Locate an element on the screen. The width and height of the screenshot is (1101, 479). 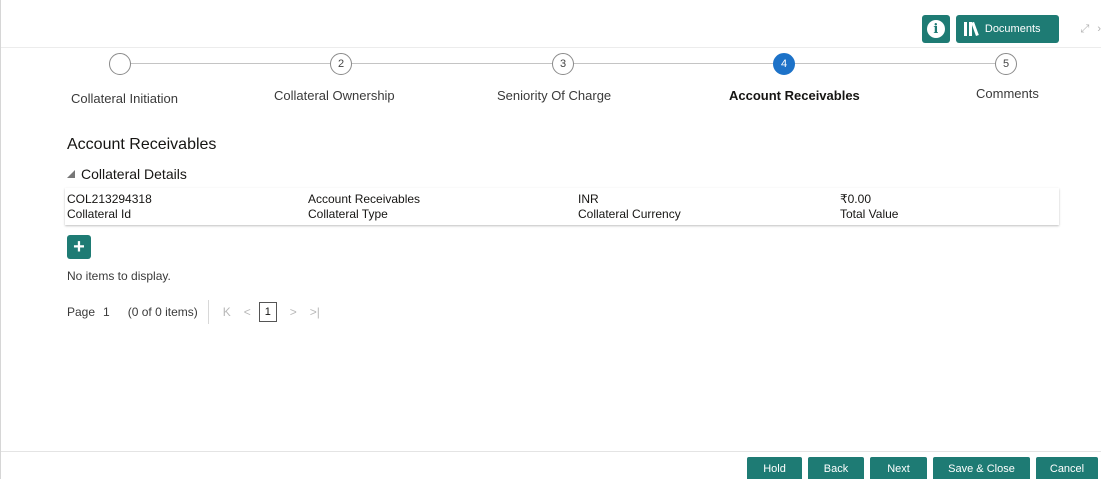
pagination: Page 1 (0 of 0 items) K < 1 > >| is located at coordinates (193, 312).